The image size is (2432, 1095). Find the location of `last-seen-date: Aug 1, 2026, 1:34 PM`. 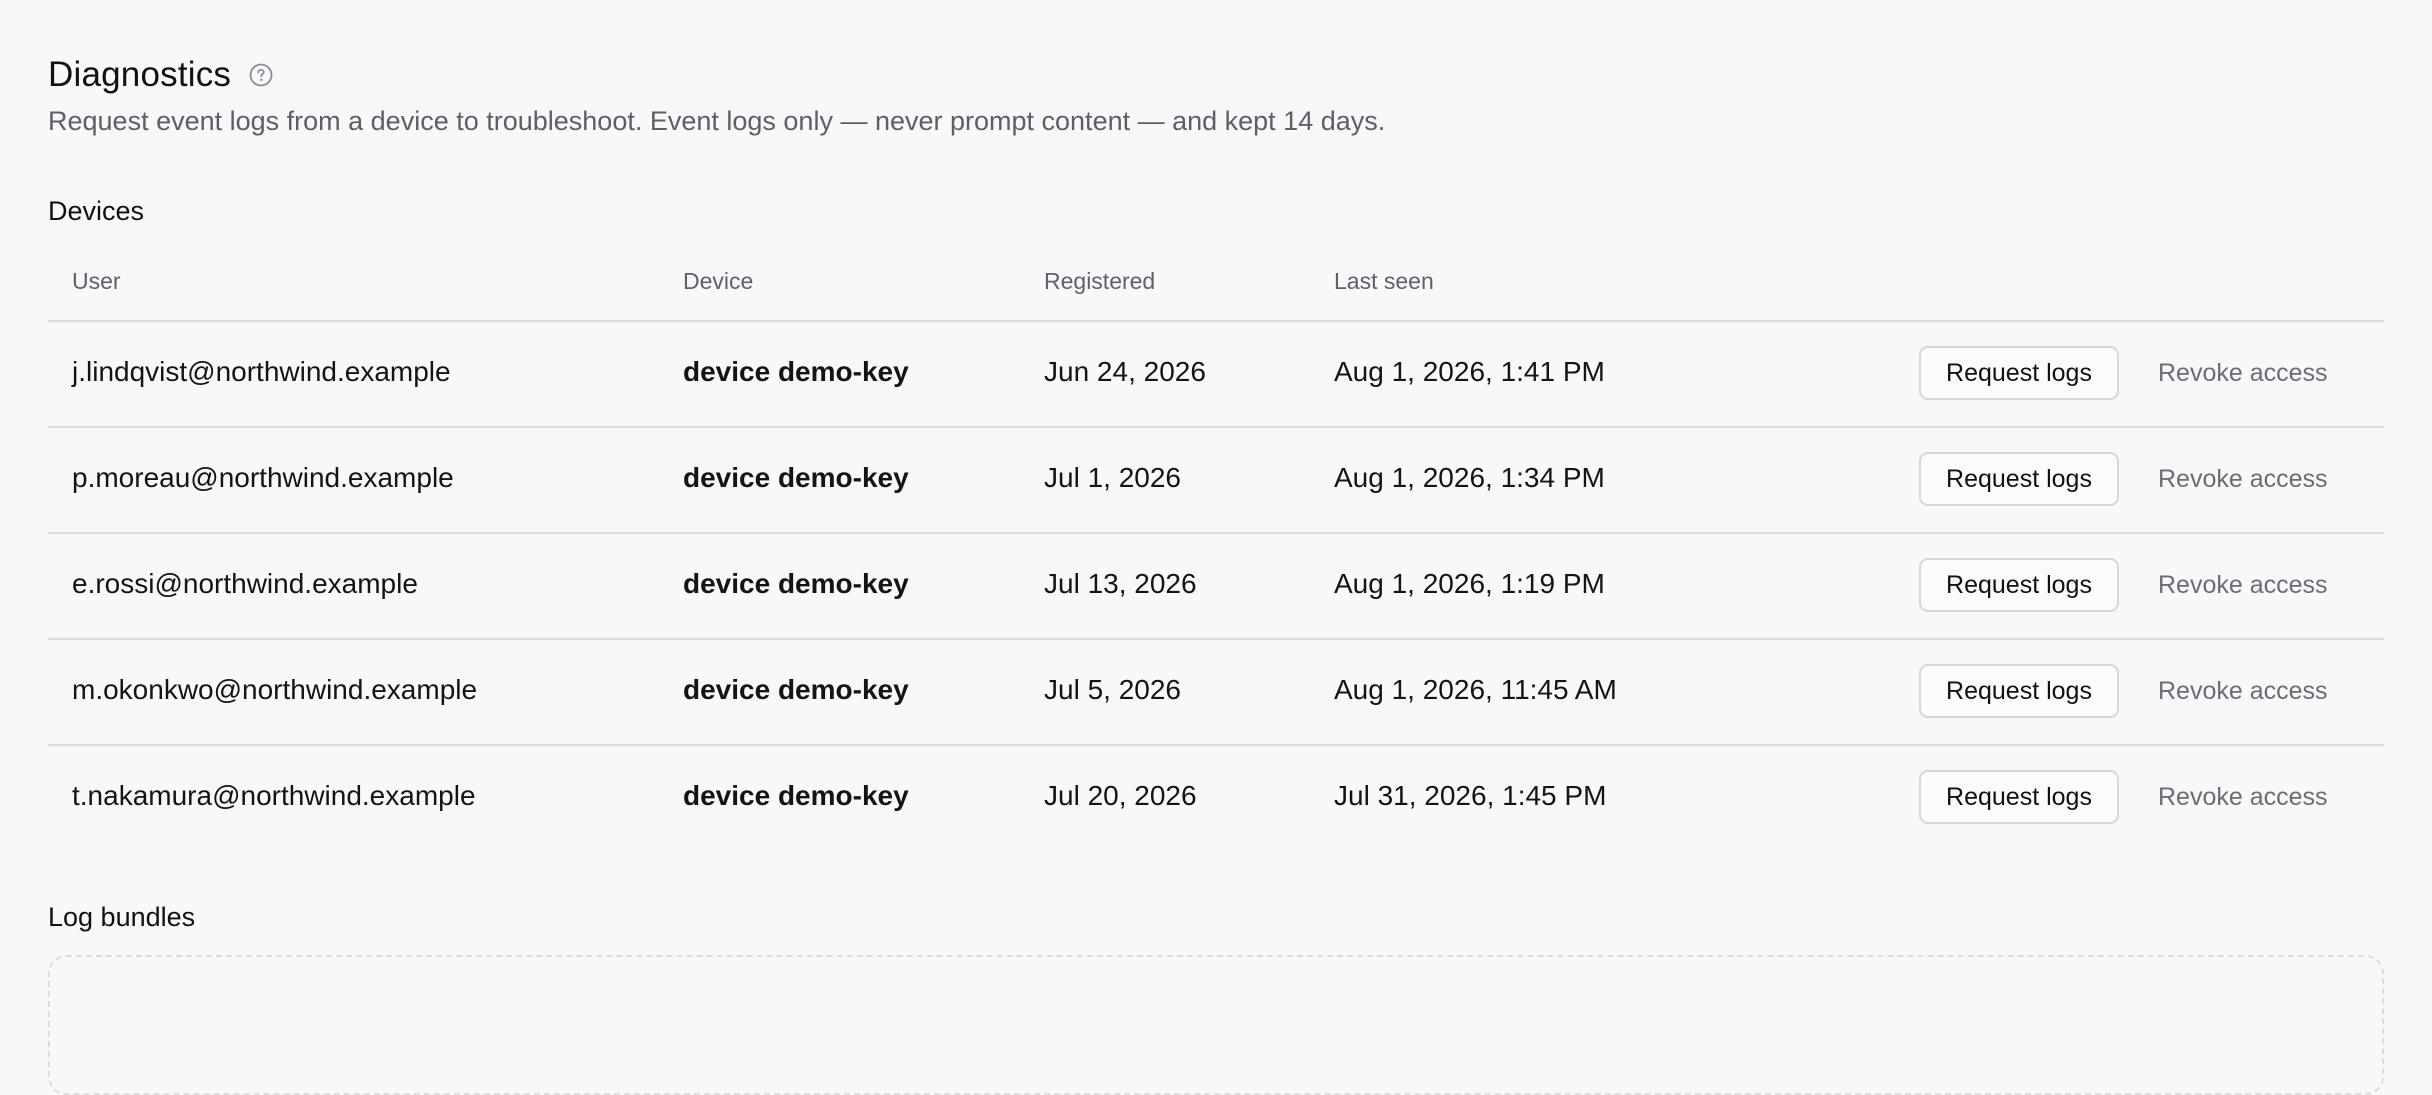

last-seen-date: Aug 1, 2026, 1:34 PM is located at coordinates (1469, 477).